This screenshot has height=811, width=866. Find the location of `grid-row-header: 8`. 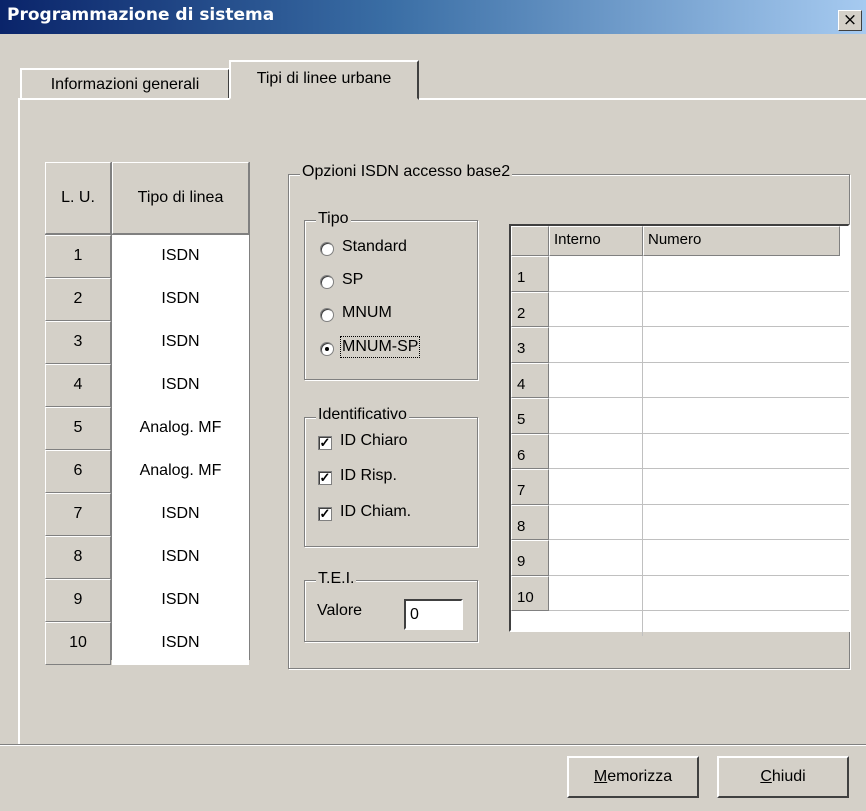

grid-row-header: 8 is located at coordinates (530, 522).